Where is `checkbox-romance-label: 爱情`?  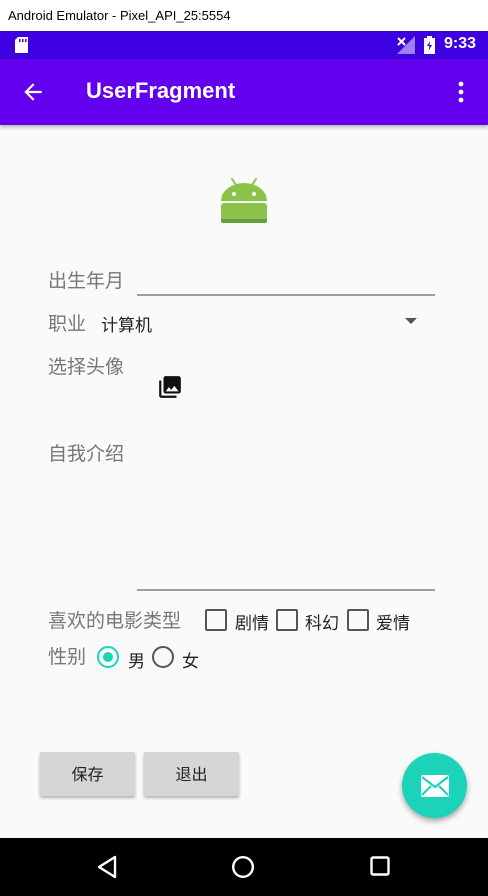
checkbox-romance-label: 爱情 is located at coordinates (393, 624).